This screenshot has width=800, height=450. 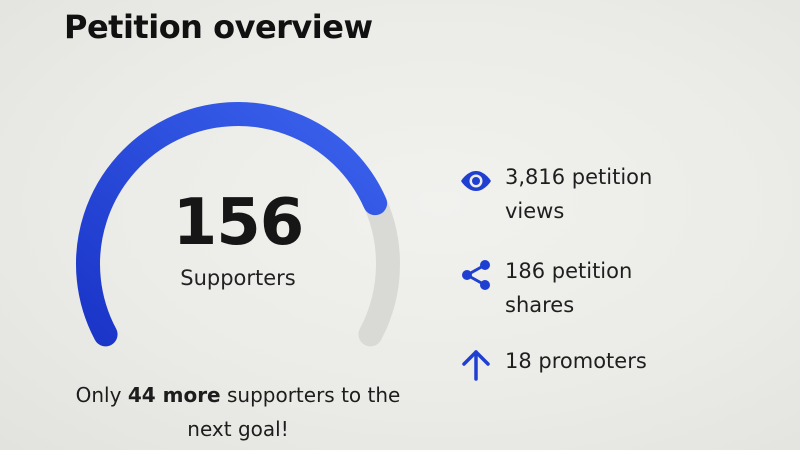 I want to click on supporters-count: 156, so click(x=238, y=223).